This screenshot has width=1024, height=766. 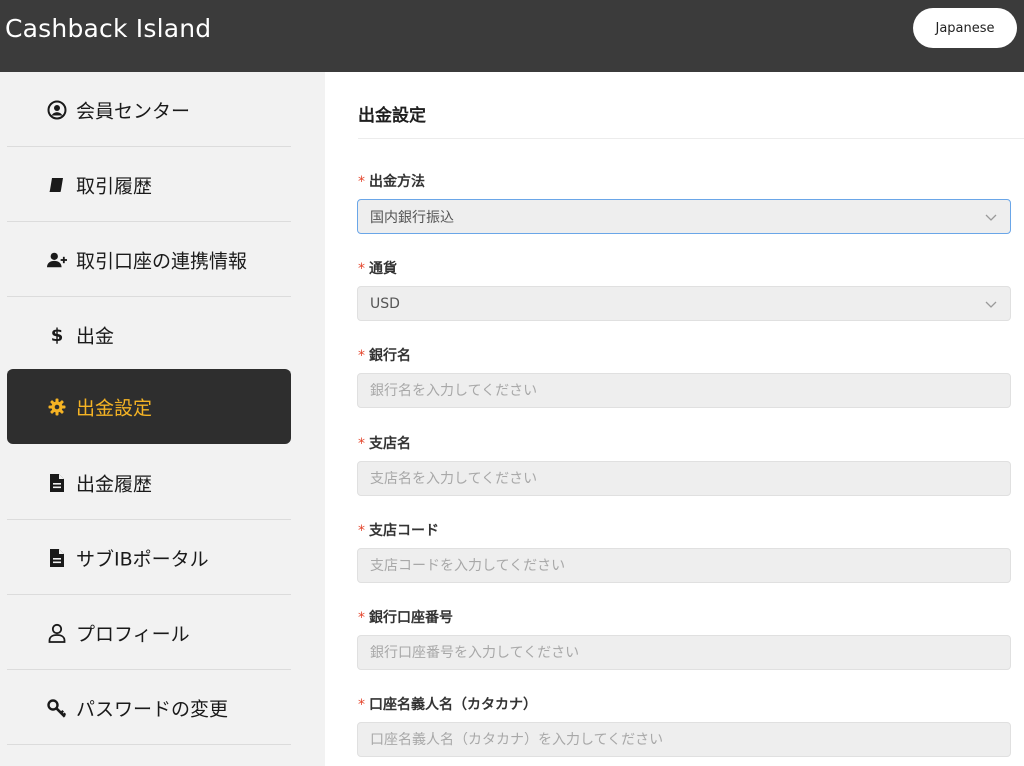 What do you see at coordinates (405, 618) in the screenshot?
I see `account-number-label: * 銀行口座番号` at bounding box center [405, 618].